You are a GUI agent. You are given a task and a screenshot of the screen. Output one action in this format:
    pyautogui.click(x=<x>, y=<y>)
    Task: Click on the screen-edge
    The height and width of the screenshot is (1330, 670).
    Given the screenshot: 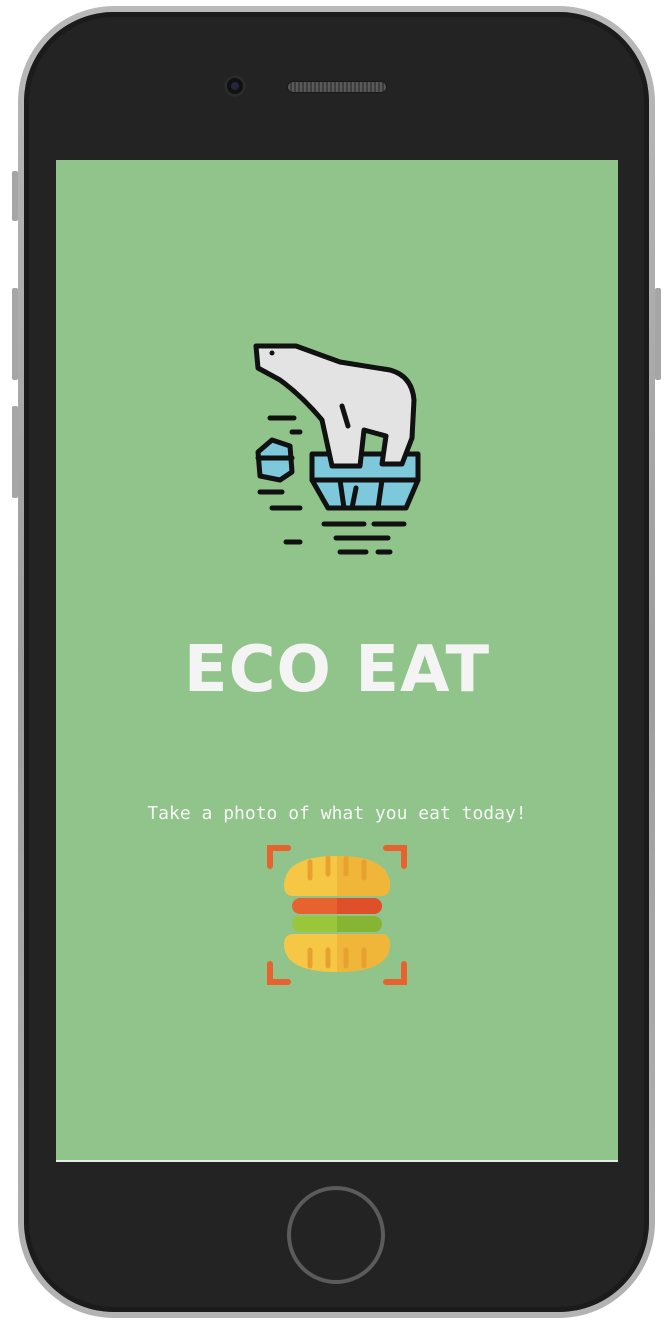 What is the action you would take?
    pyautogui.click(x=337, y=1161)
    